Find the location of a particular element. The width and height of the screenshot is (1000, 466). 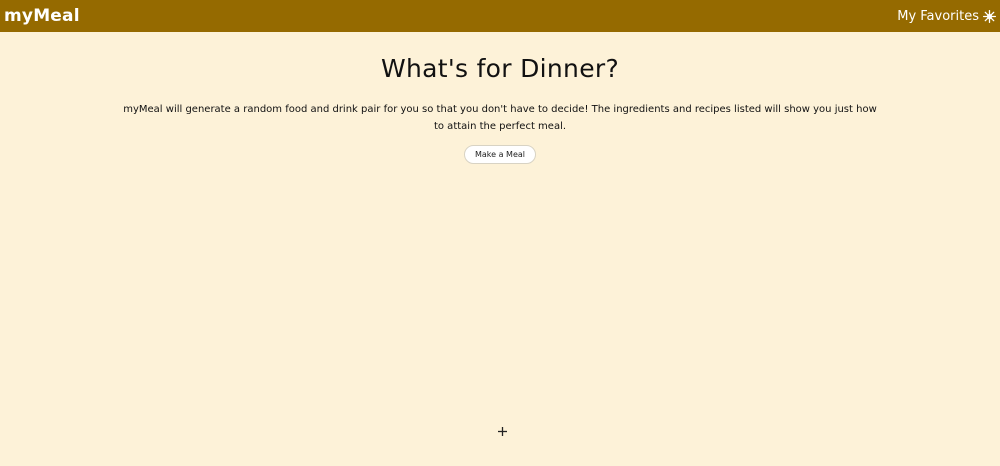

brand-logo: myMeal is located at coordinates (42, 16).